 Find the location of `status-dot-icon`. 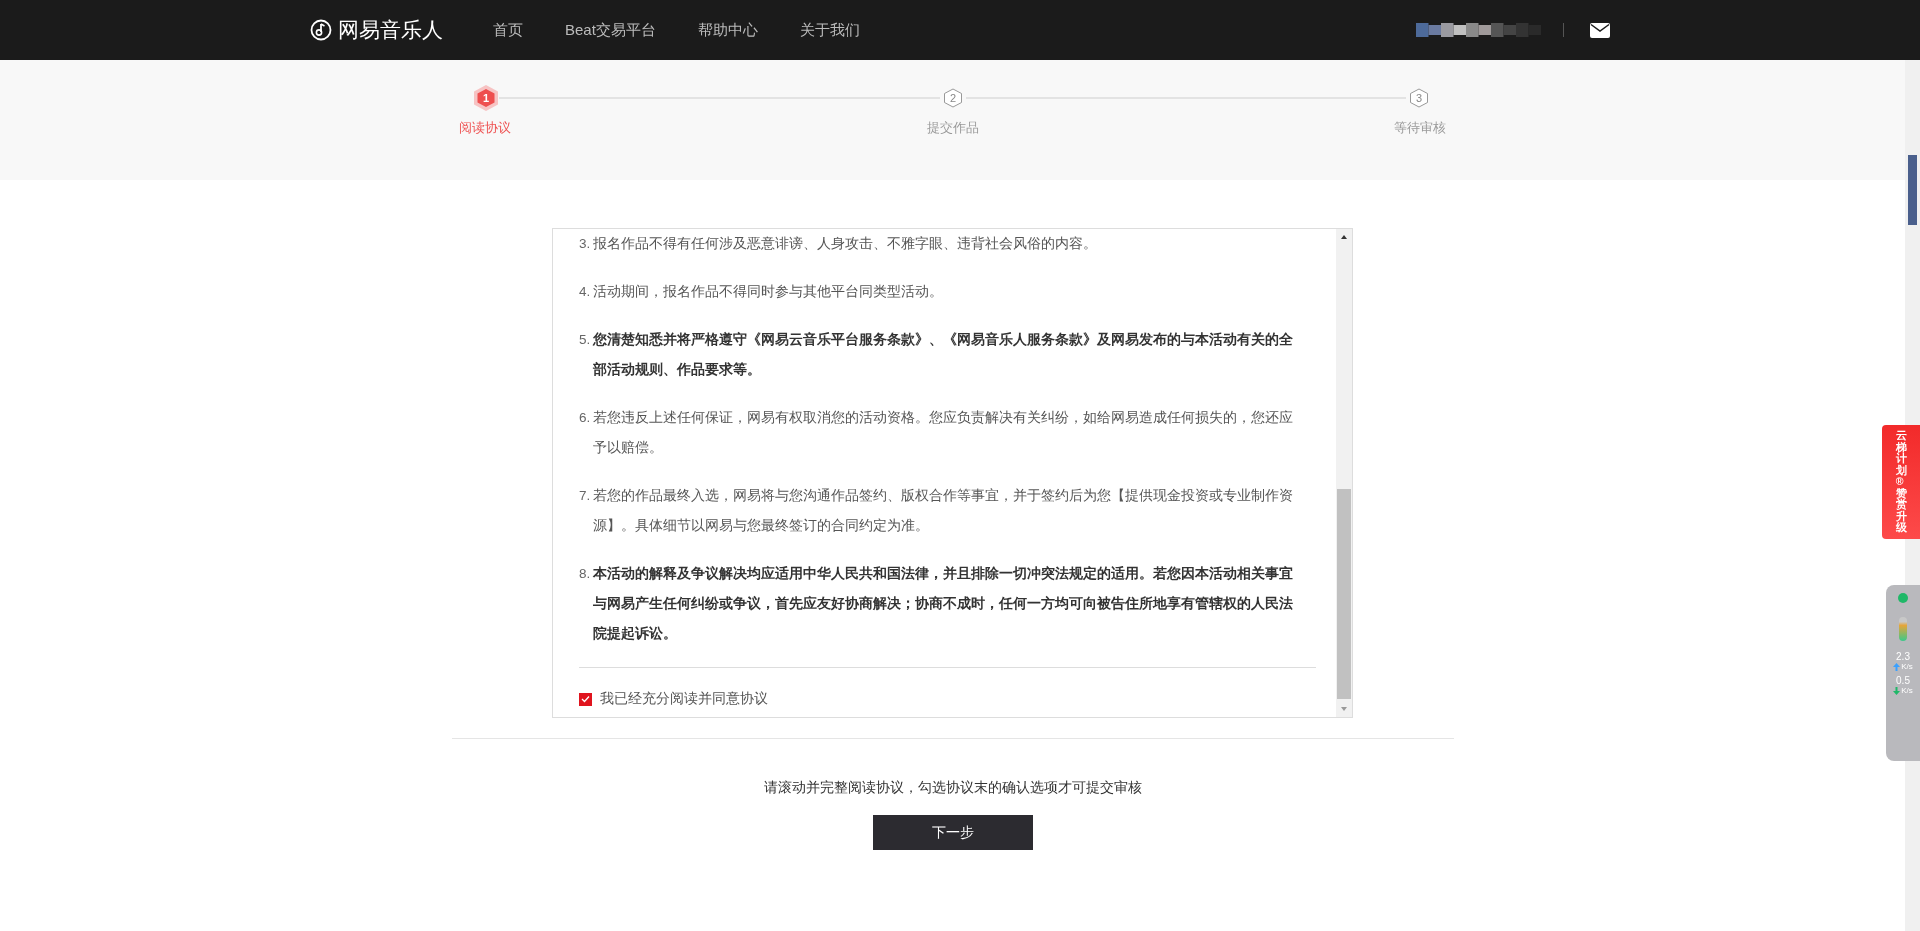

status-dot-icon is located at coordinates (1903, 598).